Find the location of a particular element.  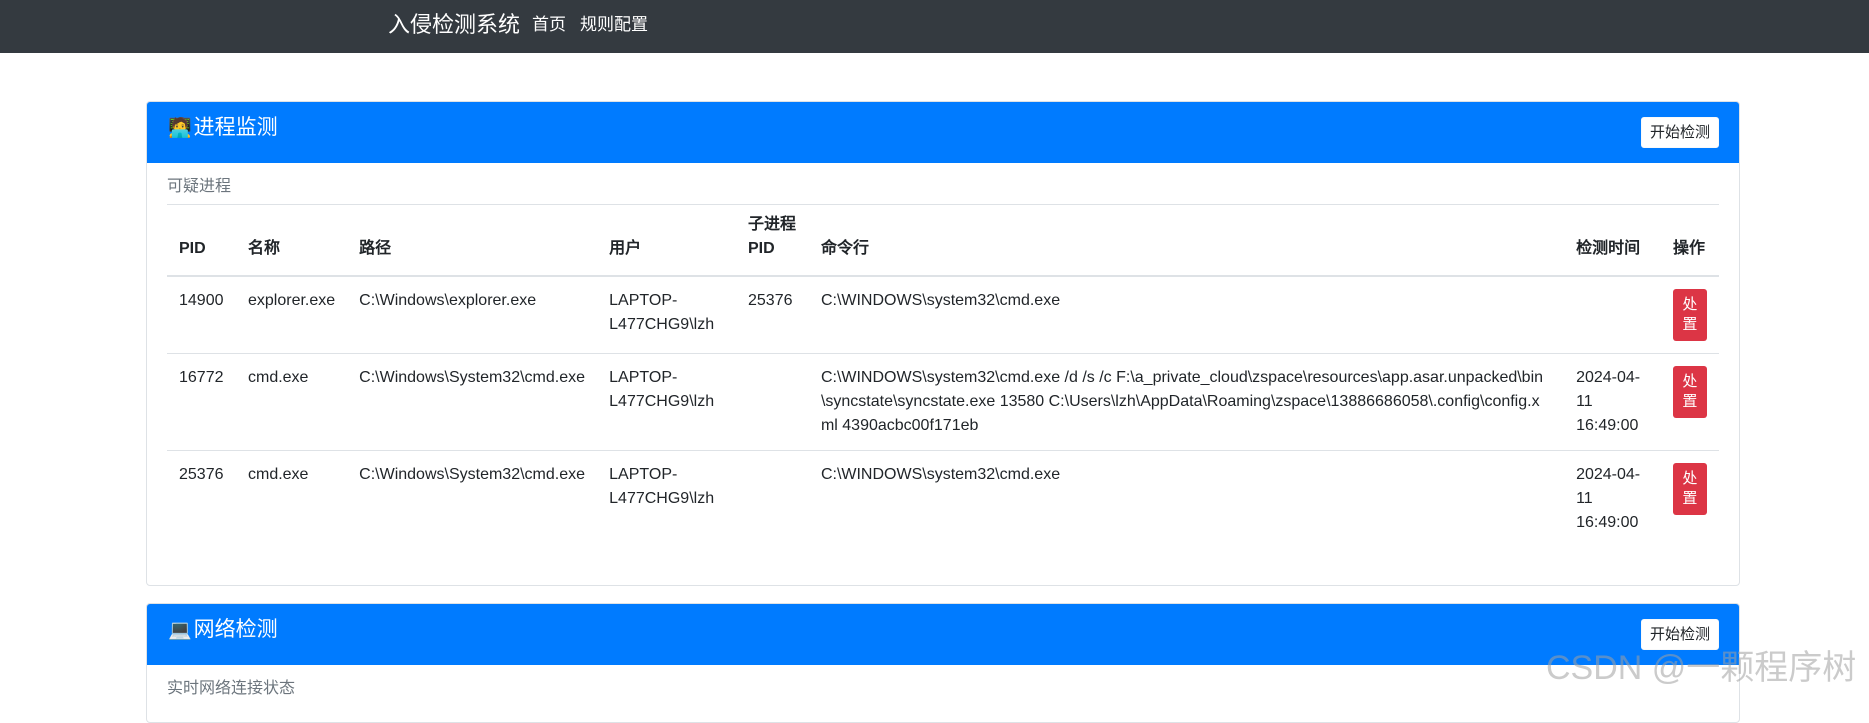

suspicious-process-label: 可疑进程 is located at coordinates (199, 186).